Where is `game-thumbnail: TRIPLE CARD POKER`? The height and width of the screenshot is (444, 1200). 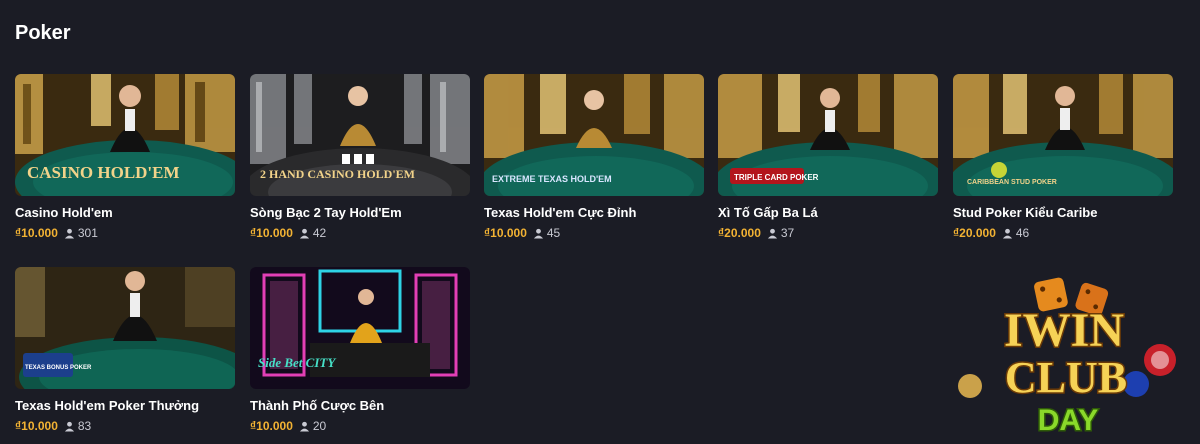
game-thumbnail: TRIPLE CARD POKER is located at coordinates (828, 135).